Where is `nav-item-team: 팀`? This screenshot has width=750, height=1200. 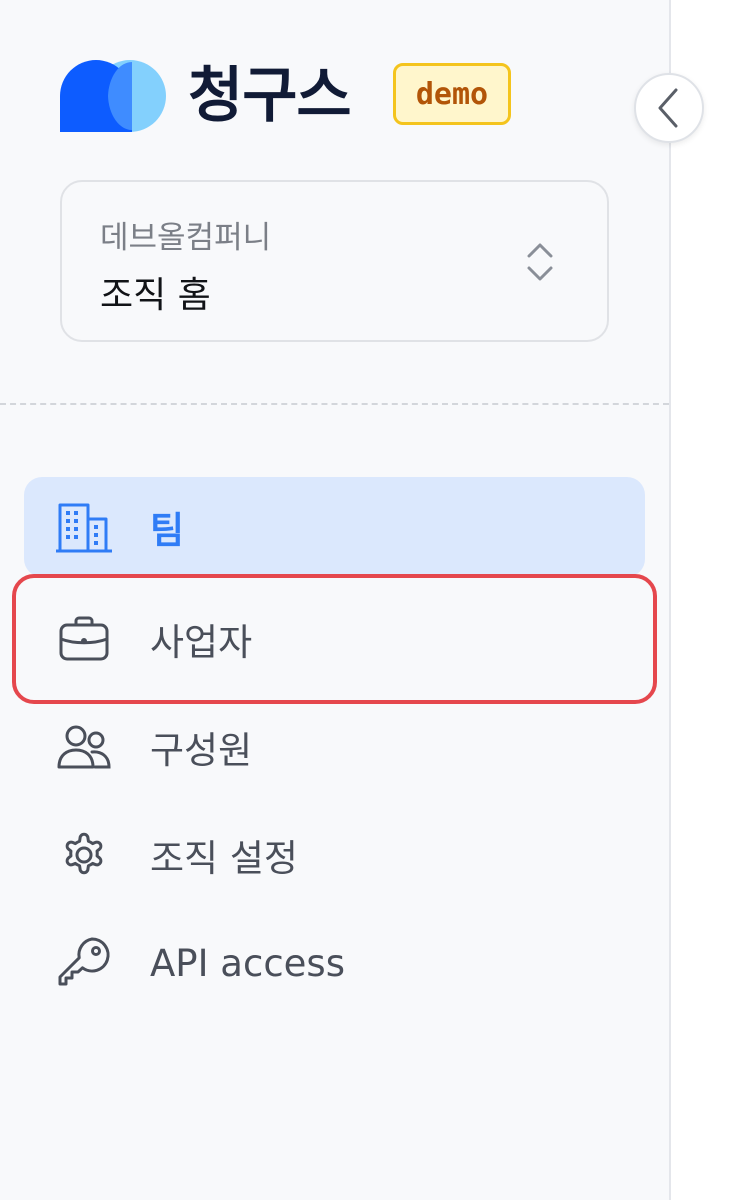
nav-item-team: 팀 is located at coordinates (334, 527).